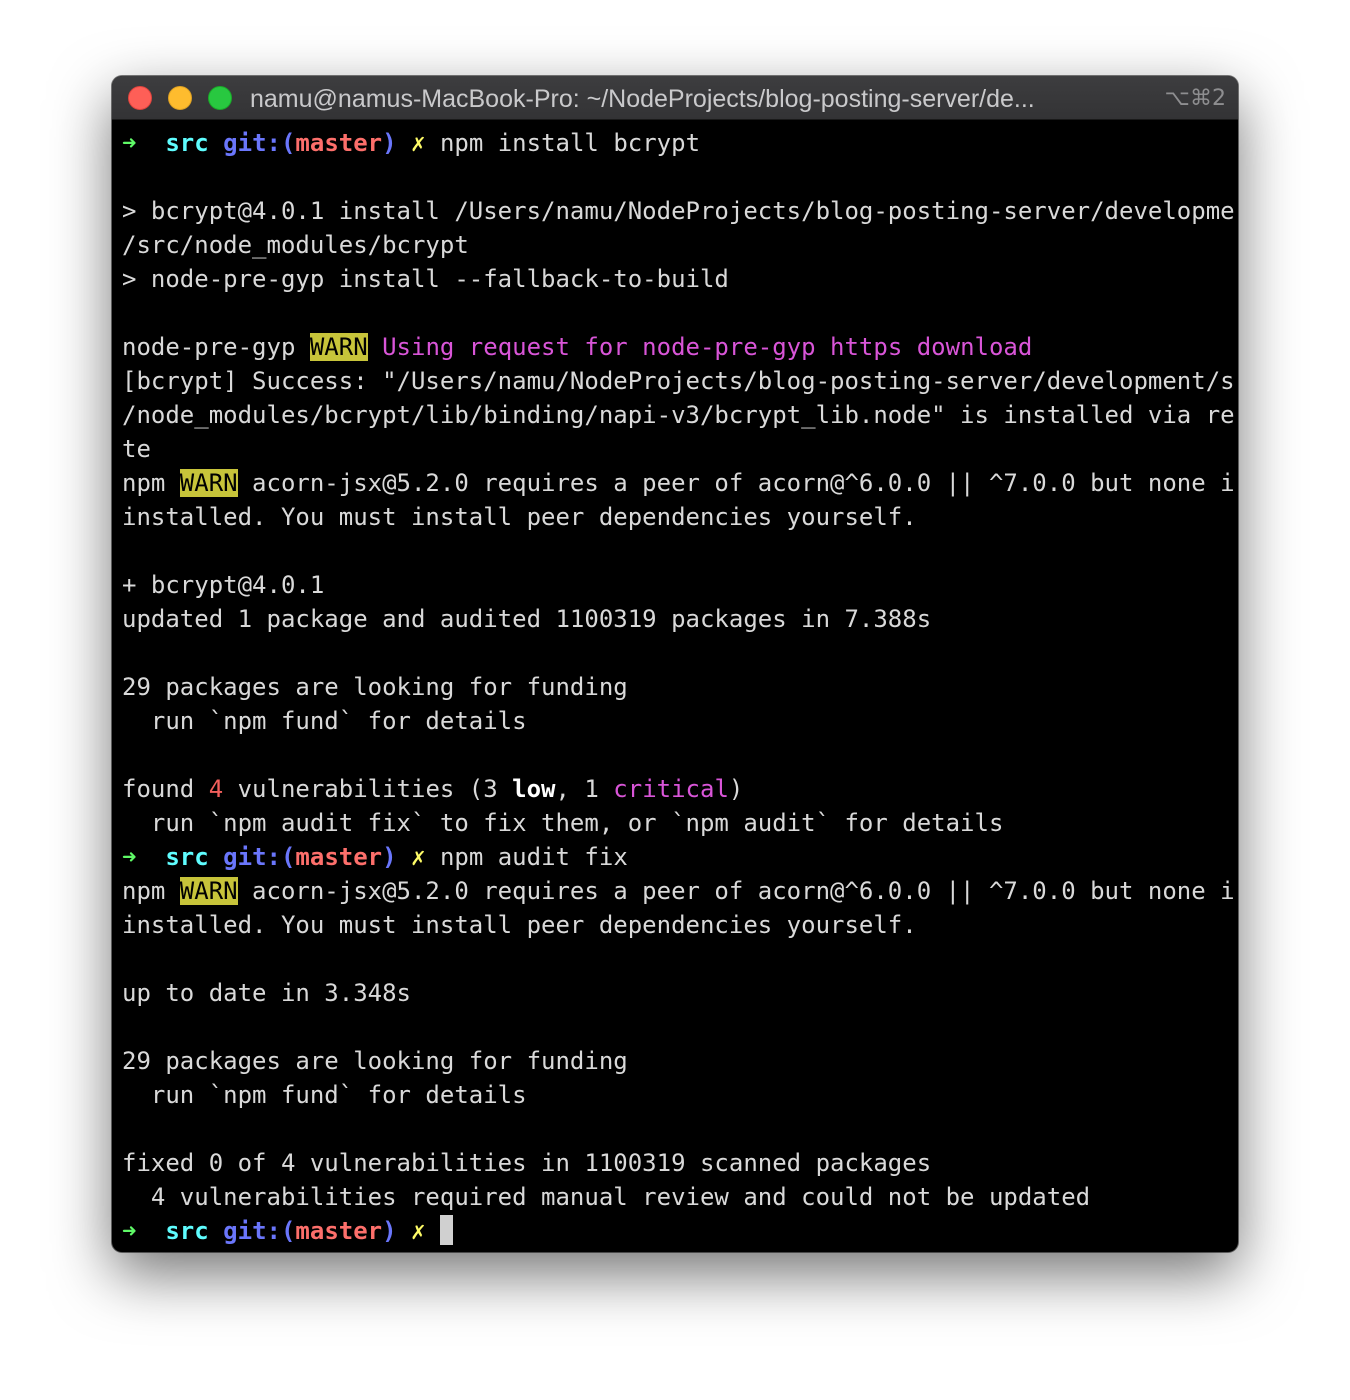 The height and width of the screenshot is (1400, 1350). I want to click on maximize-window-button, so click(220, 98).